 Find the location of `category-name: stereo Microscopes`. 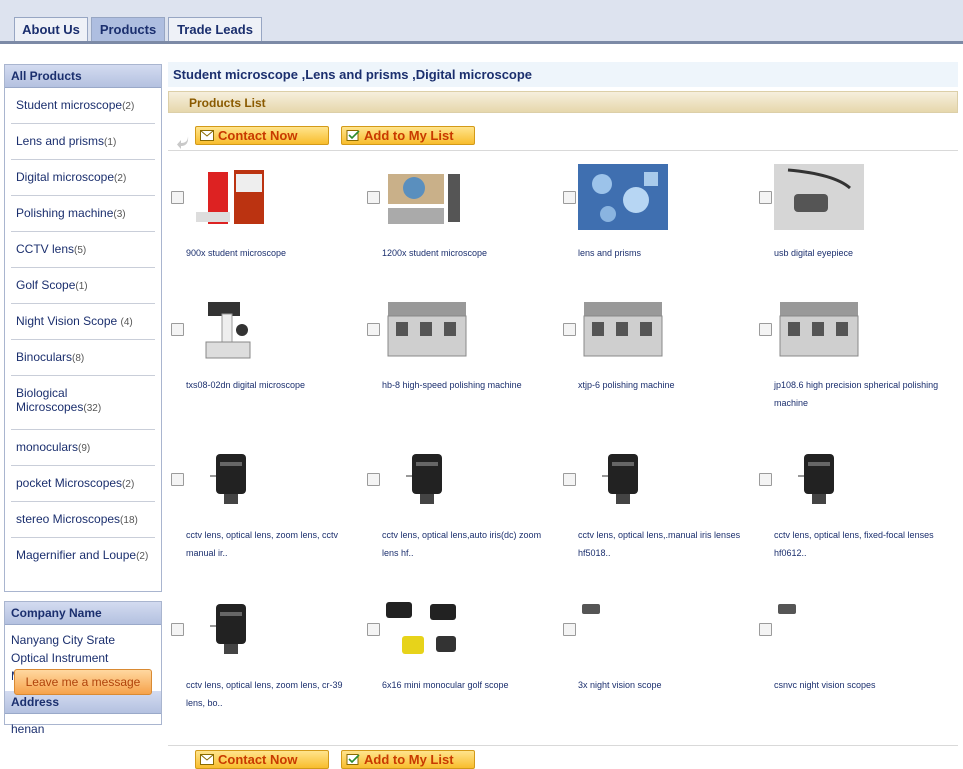

category-name: stereo Microscopes is located at coordinates (68, 519).